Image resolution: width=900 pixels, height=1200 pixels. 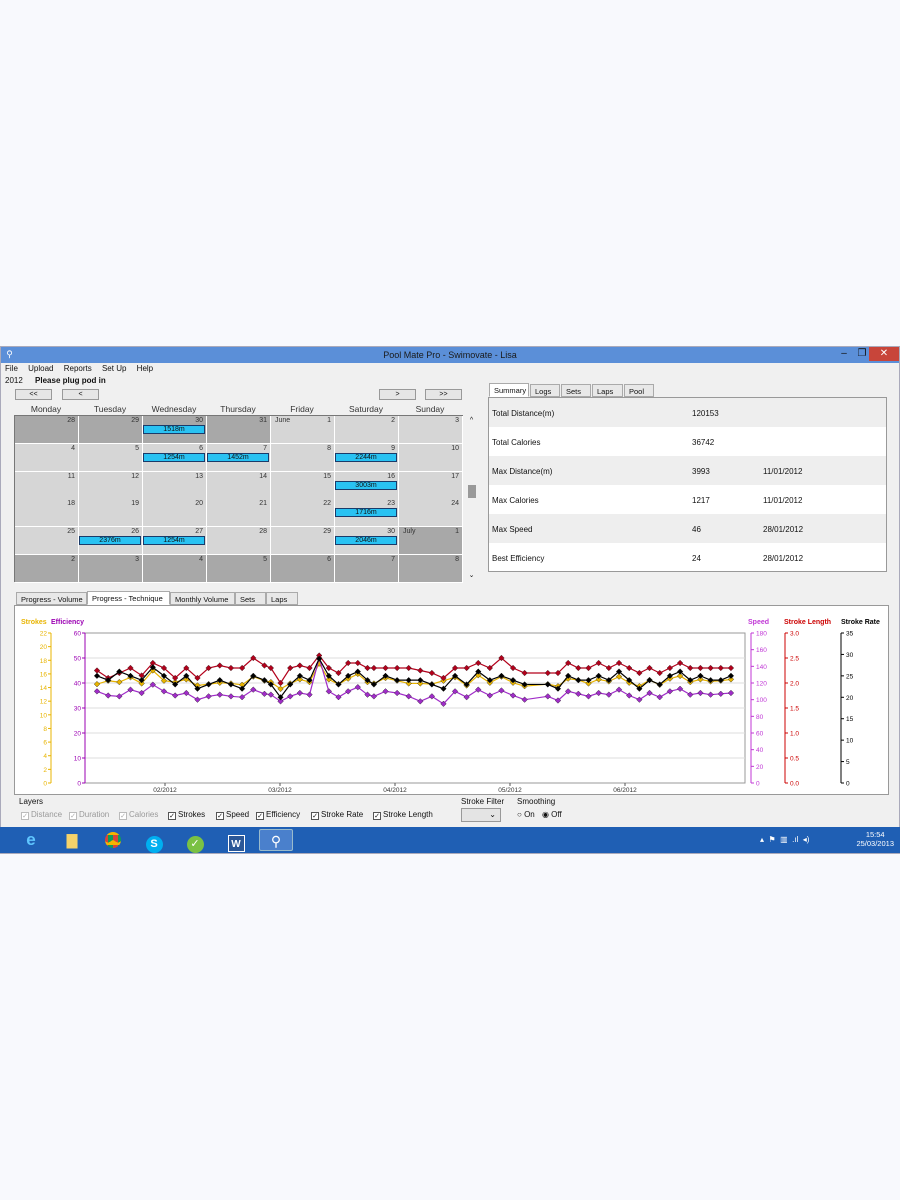 What do you see at coordinates (576, 390) in the screenshot?
I see `summary-tab-sets: Sets` at bounding box center [576, 390].